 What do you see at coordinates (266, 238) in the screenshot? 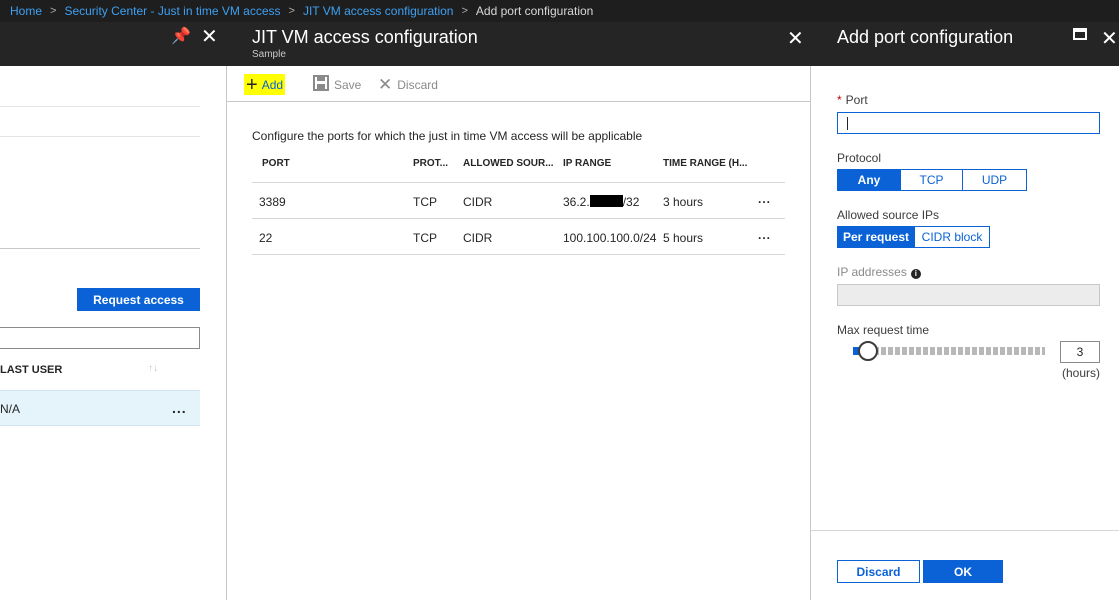
I see `port-value: 22` at bounding box center [266, 238].